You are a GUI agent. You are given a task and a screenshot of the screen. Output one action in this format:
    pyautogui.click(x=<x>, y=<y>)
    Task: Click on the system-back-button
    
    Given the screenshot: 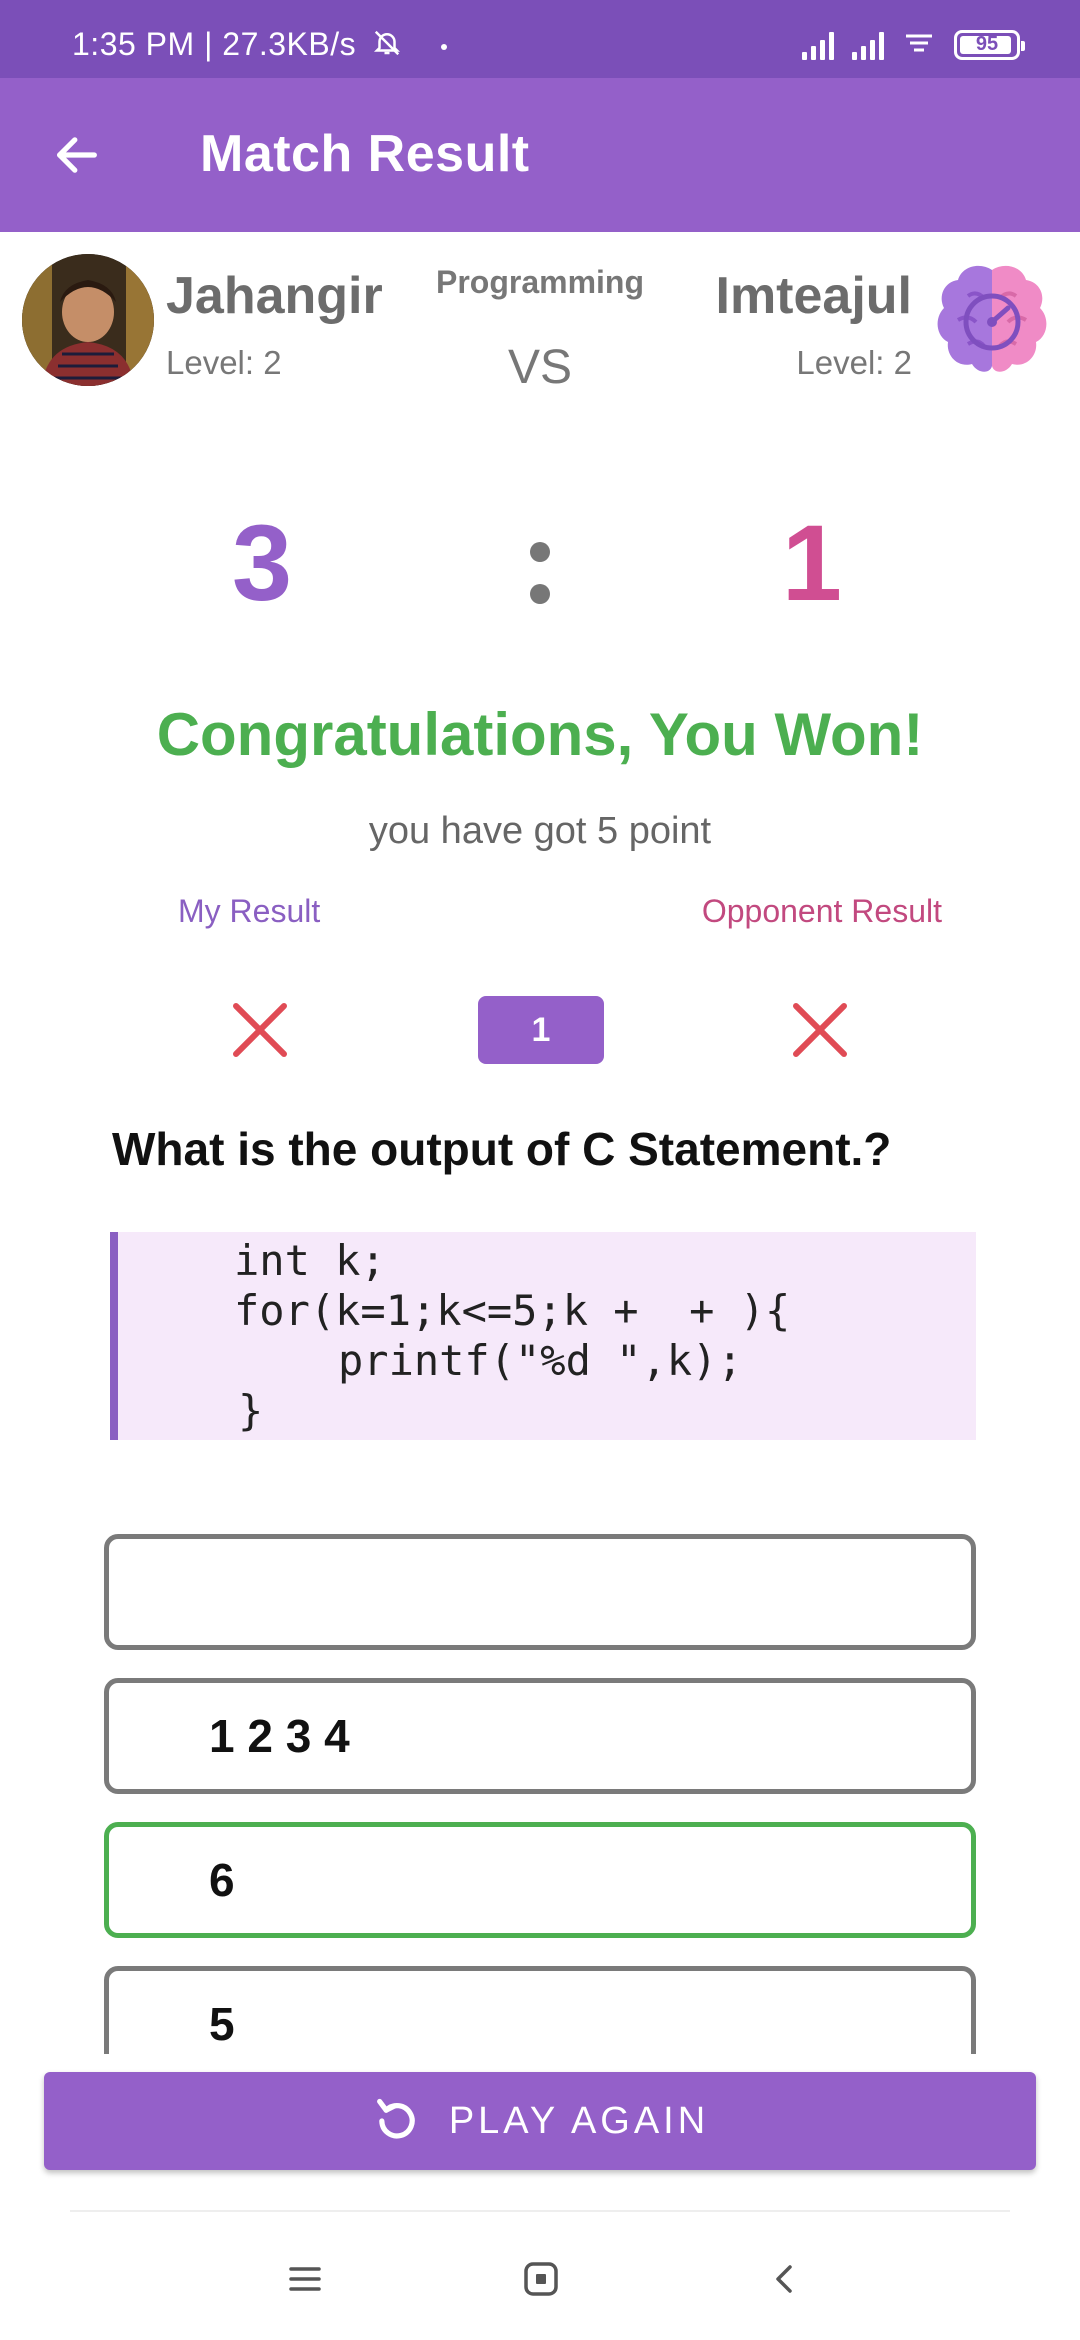 What is the action you would take?
    pyautogui.click(x=783, y=2279)
    